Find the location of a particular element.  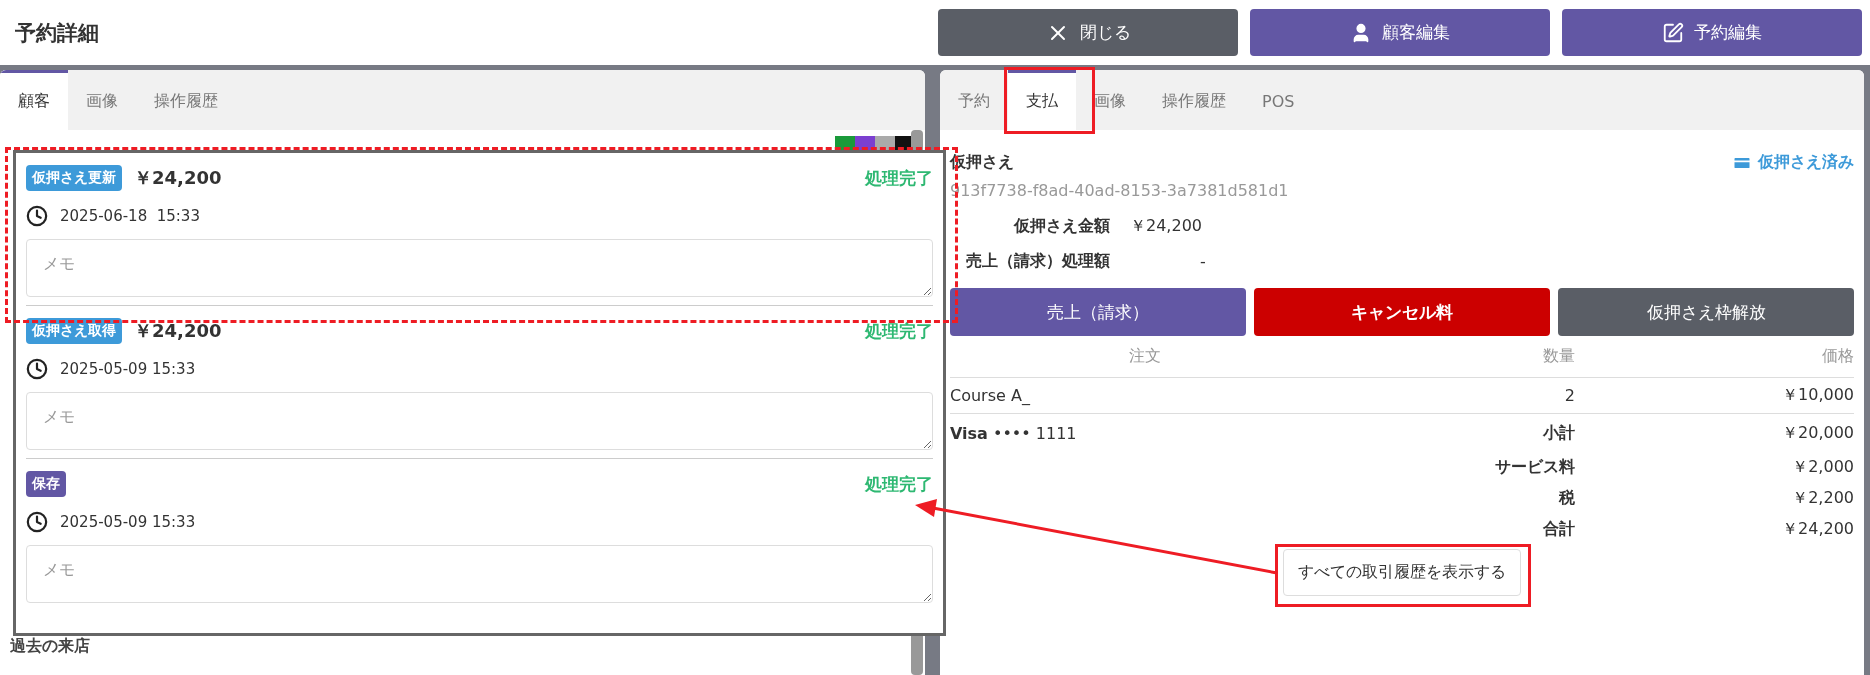

field-value: - is located at coordinates (1203, 261).